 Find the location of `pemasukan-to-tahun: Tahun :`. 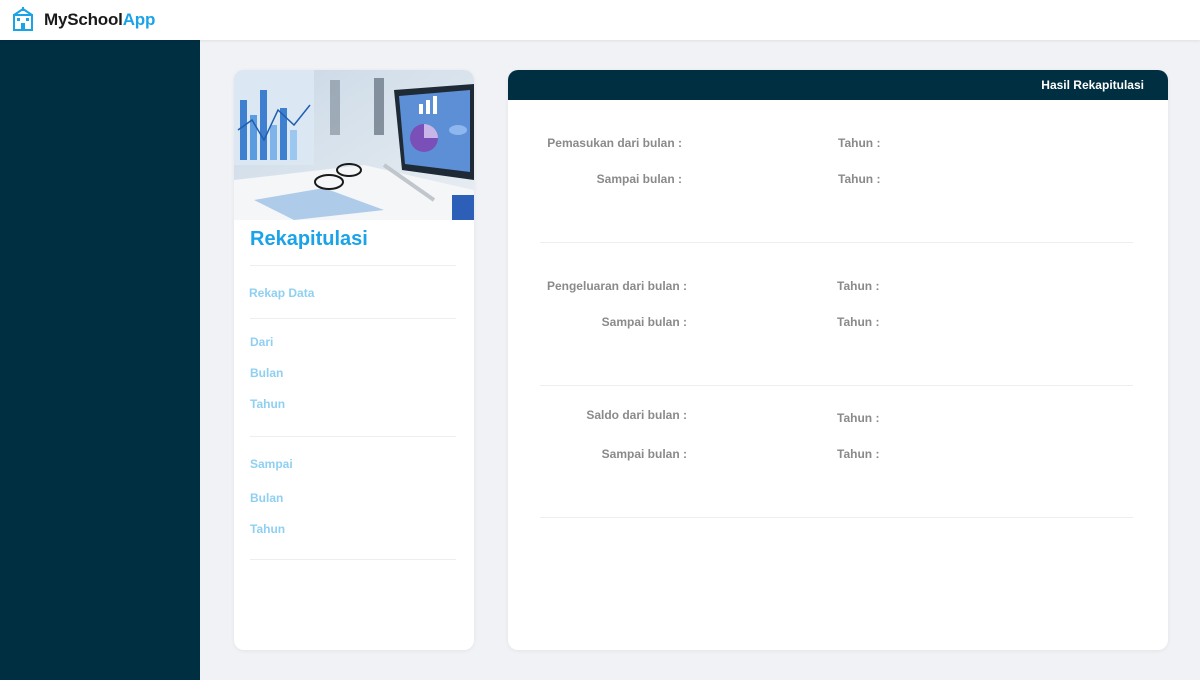

pemasukan-to-tahun: Tahun : is located at coordinates (859, 179).